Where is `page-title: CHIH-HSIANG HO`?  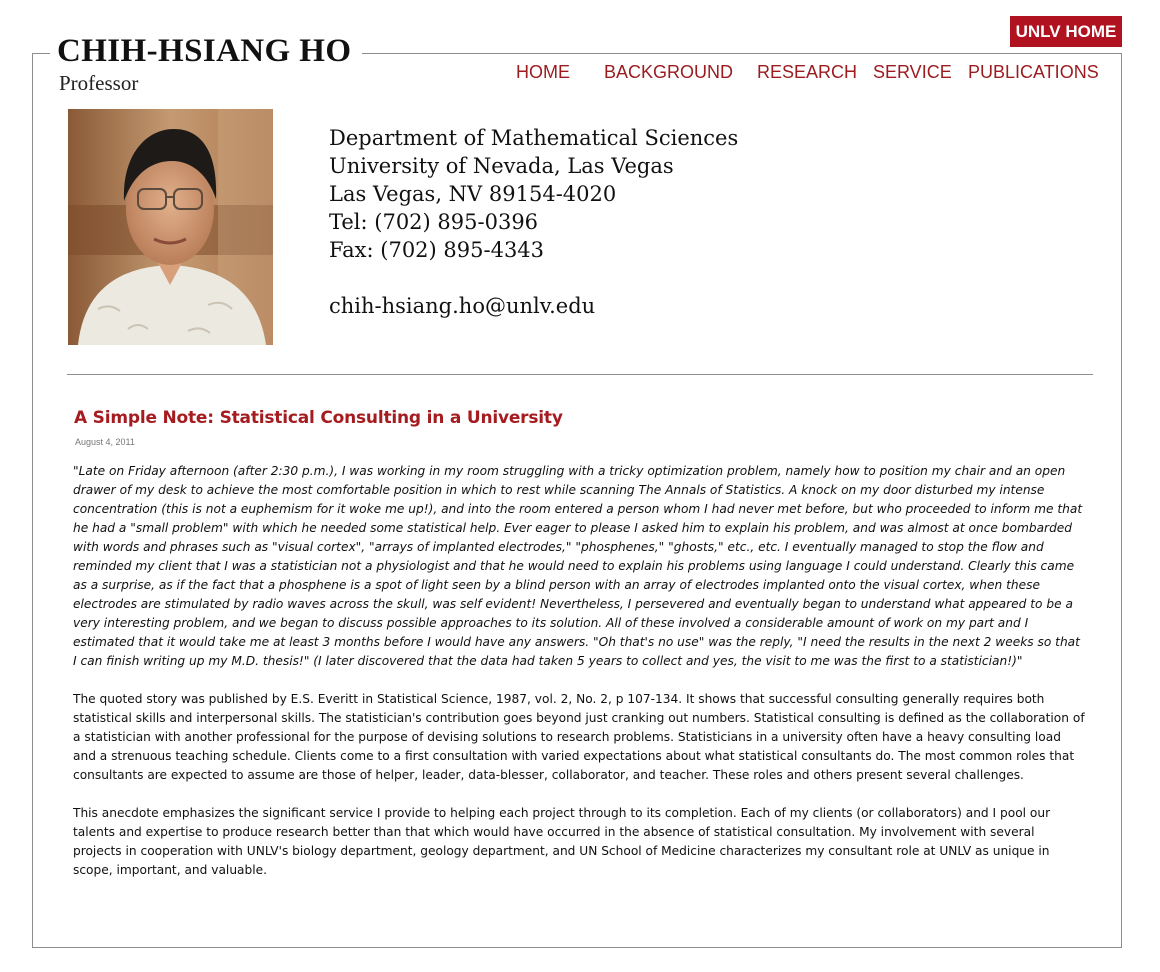
page-title: CHIH-HSIANG HO is located at coordinates (207, 51).